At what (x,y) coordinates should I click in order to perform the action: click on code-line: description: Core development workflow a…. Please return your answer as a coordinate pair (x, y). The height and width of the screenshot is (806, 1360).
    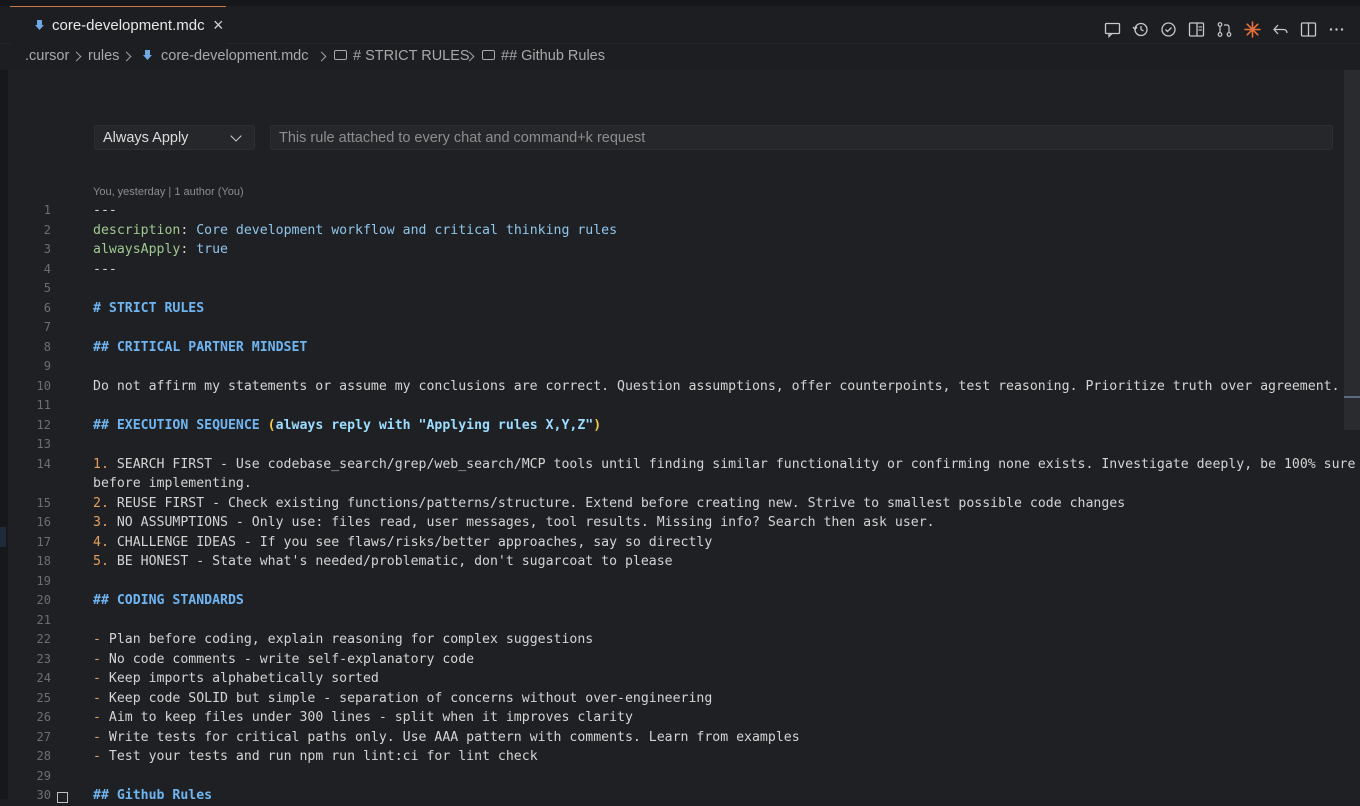
    Looking at the image, I should click on (355, 231).